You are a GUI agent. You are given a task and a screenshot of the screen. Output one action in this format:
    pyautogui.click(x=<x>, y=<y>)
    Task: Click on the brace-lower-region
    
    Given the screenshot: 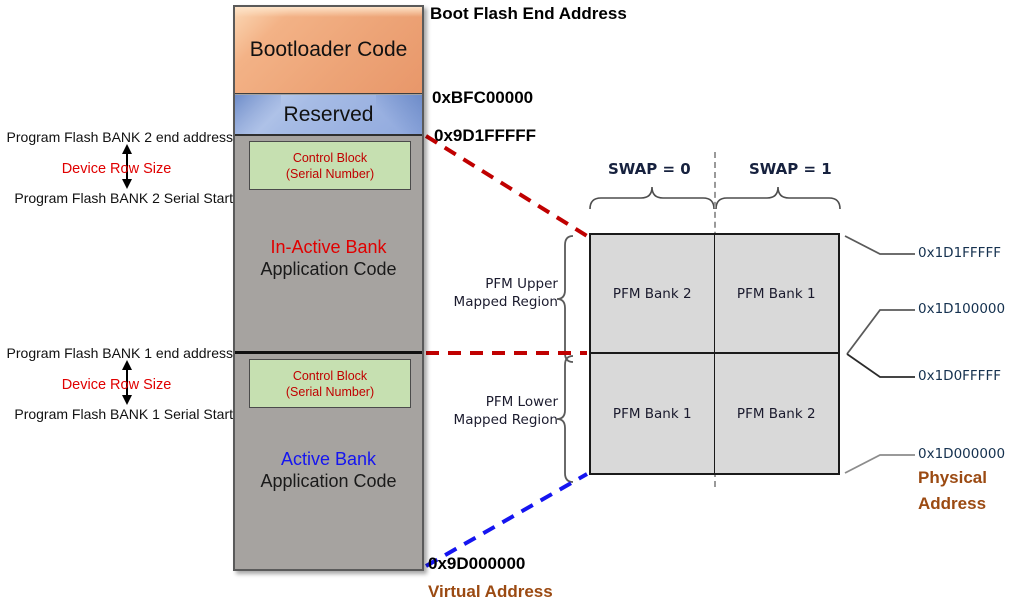 What is the action you would take?
    pyautogui.click(x=565, y=419)
    